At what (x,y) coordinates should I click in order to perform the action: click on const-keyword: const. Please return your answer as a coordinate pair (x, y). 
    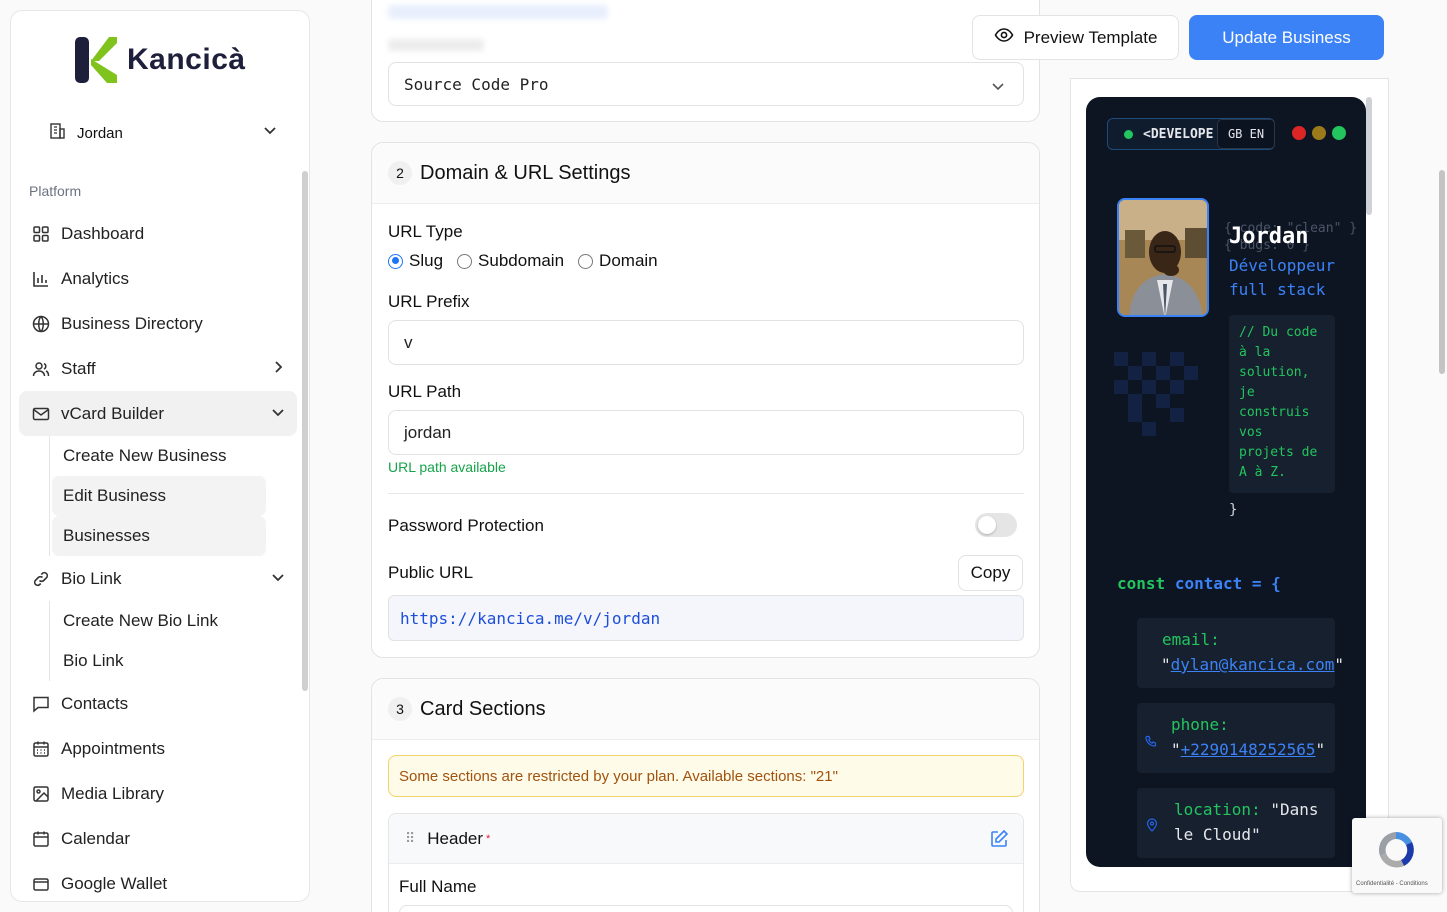
    Looking at the image, I should click on (1141, 583).